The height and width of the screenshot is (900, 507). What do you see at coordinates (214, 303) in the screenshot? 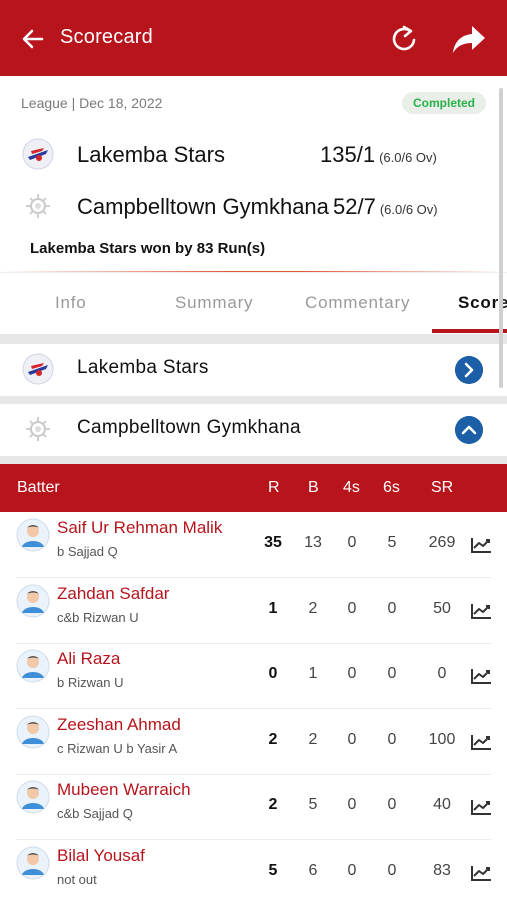
I see `tab-summary: Summary` at bounding box center [214, 303].